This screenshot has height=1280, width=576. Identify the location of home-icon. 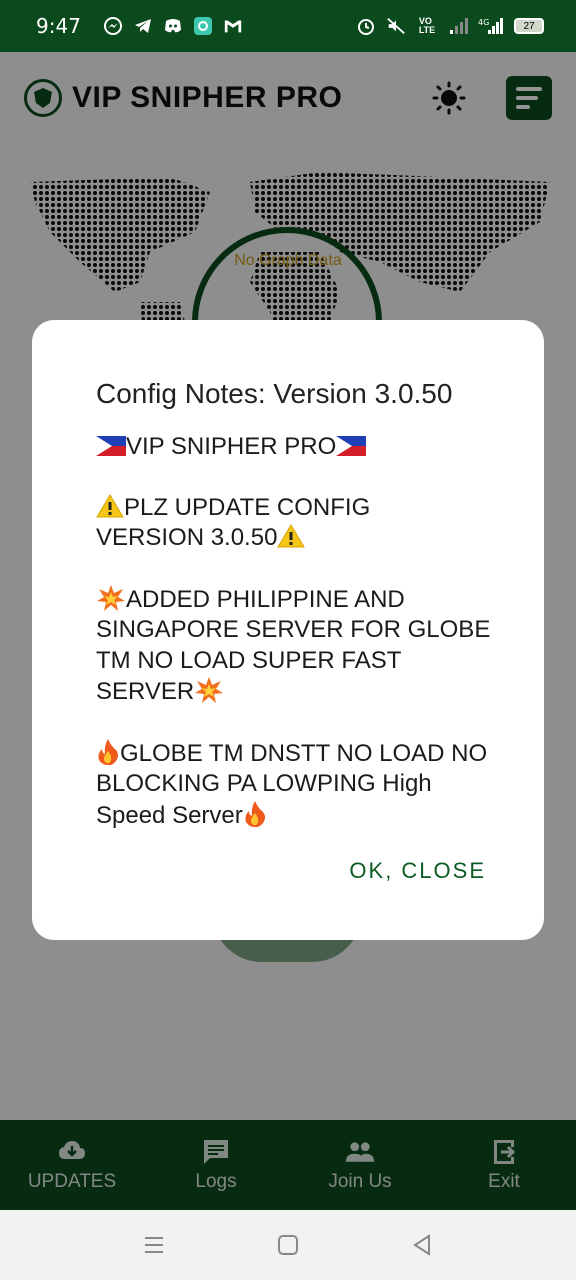
(288, 1245).